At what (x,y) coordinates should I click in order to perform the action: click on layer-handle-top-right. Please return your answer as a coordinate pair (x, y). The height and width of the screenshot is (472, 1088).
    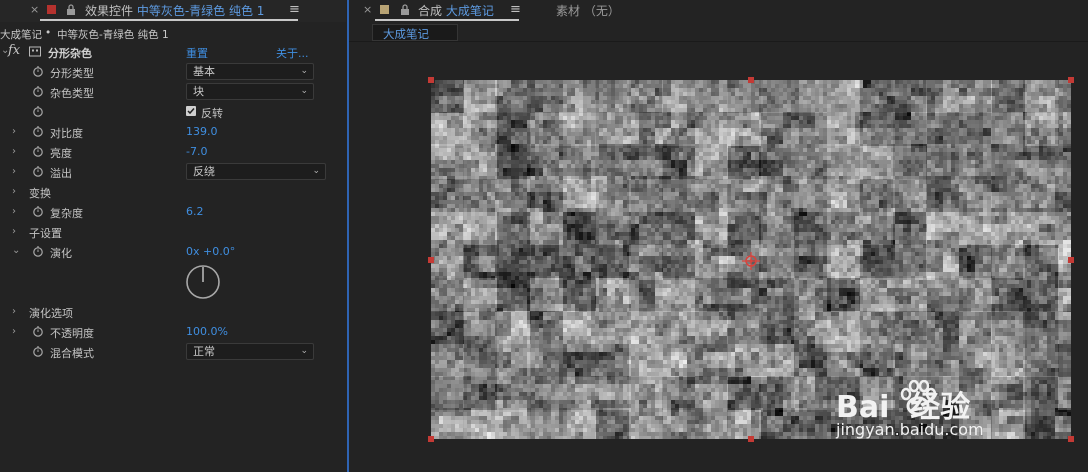
    Looking at the image, I should click on (1071, 80).